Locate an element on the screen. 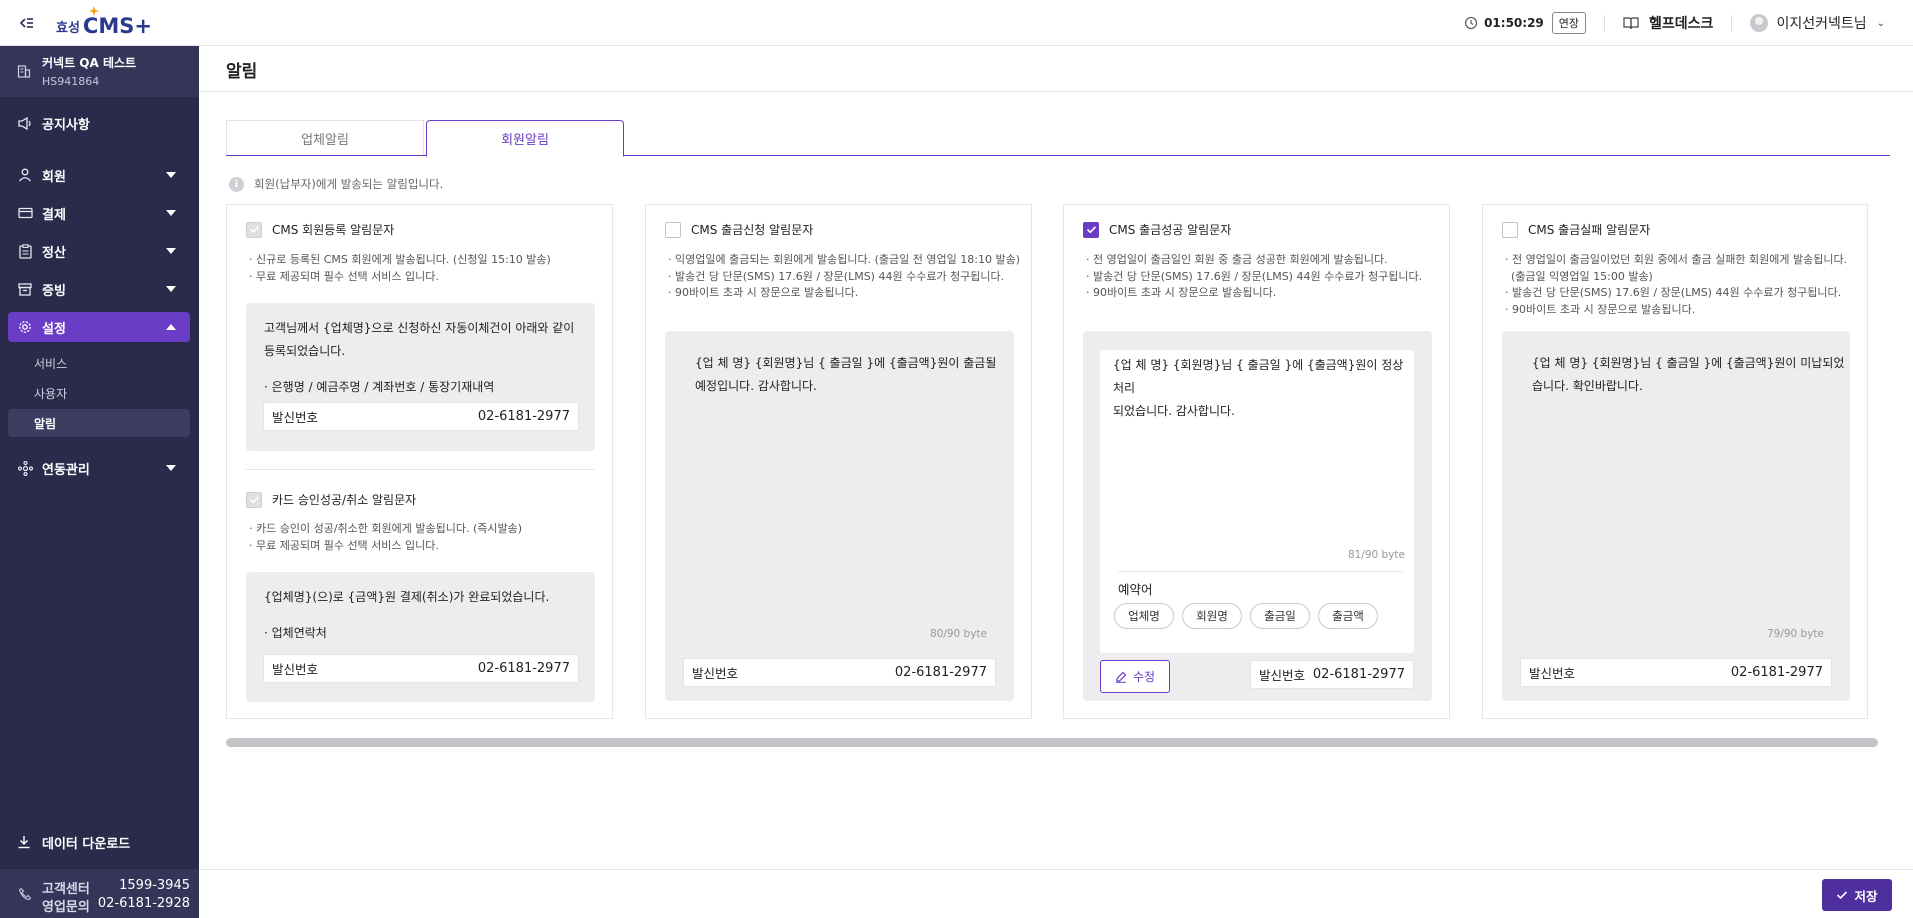 The width and height of the screenshot is (1913, 918). extend-session-button: 연장 is located at coordinates (1569, 23).